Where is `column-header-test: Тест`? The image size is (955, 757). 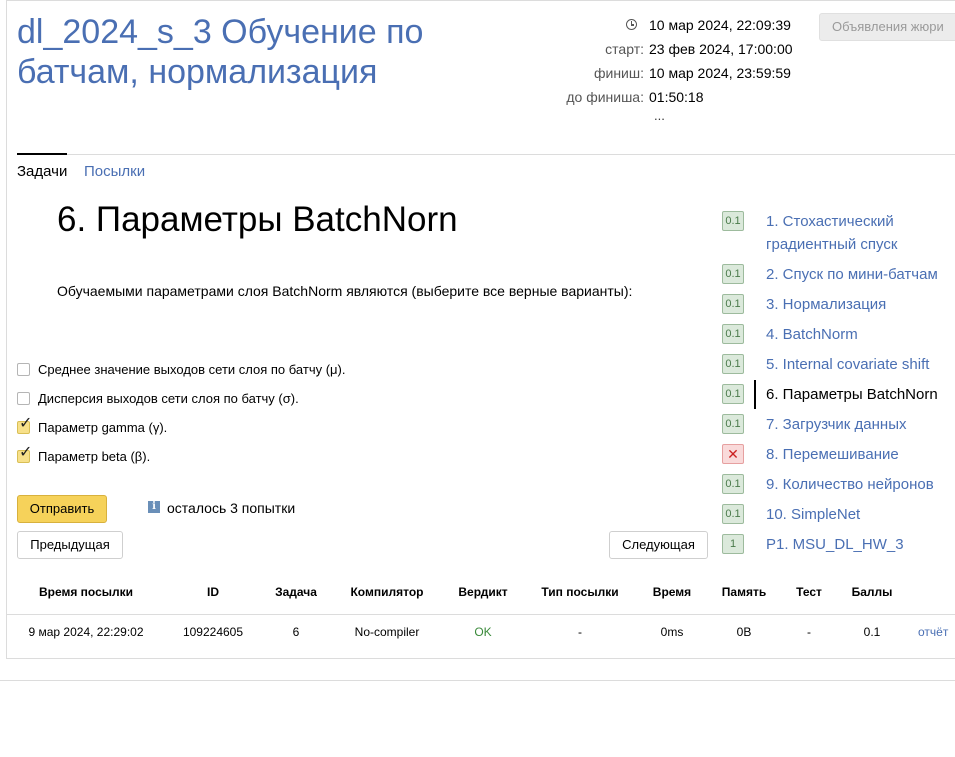
column-header-test: Тест is located at coordinates (809, 592).